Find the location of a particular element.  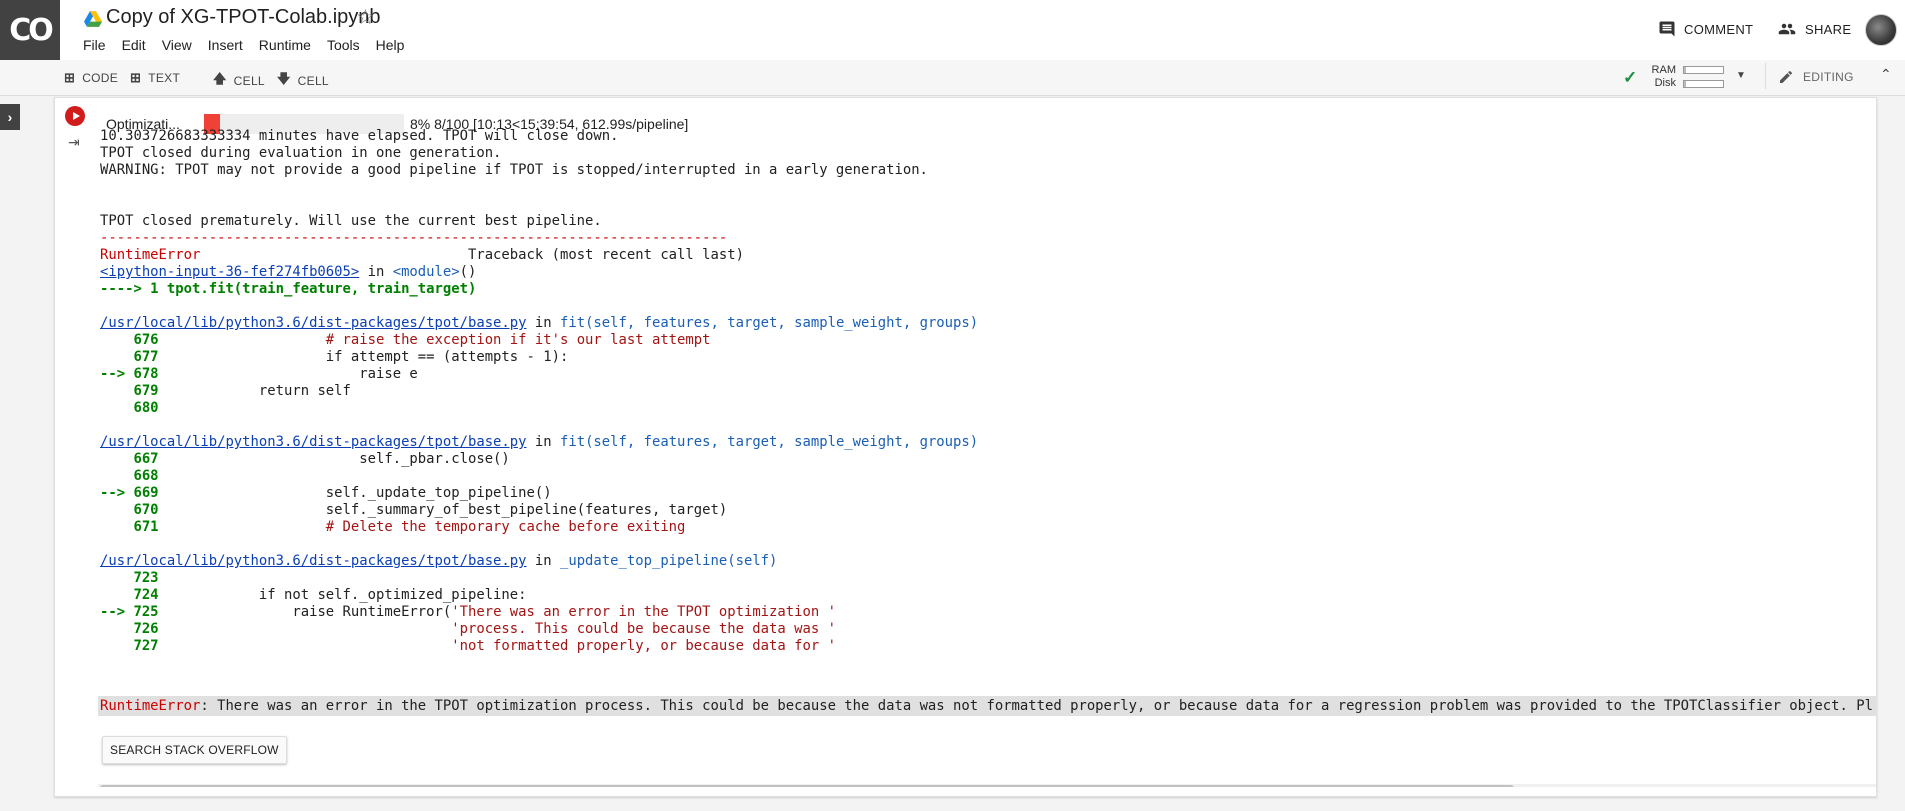

menu-bar: File Edit View Insert Runtime Tools Help is located at coordinates (251, 45).